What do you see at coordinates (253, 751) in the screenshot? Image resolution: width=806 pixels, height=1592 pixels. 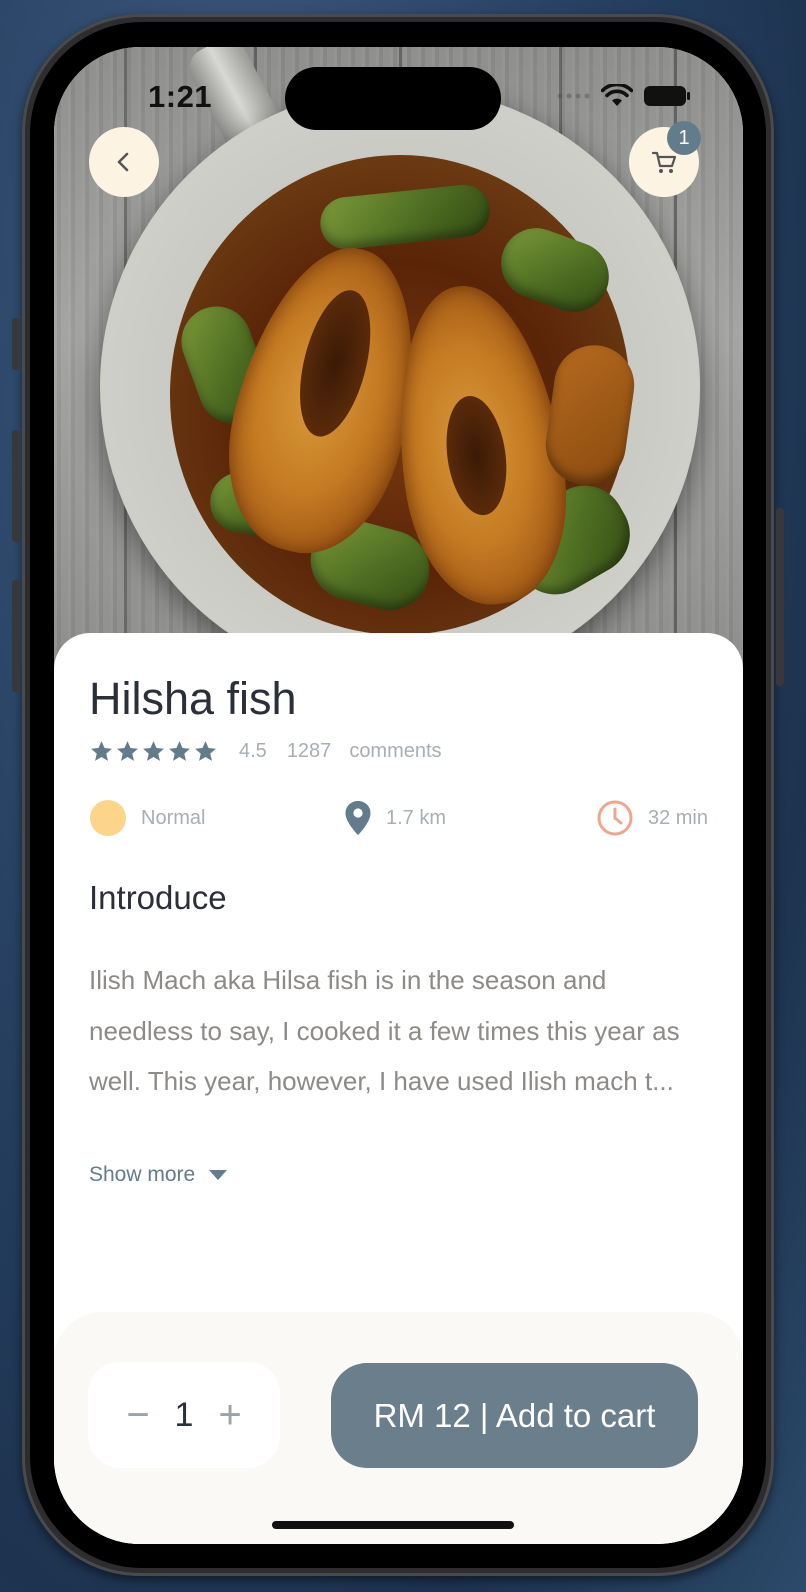 I see `rating-value: 4.5` at bounding box center [253, 751].